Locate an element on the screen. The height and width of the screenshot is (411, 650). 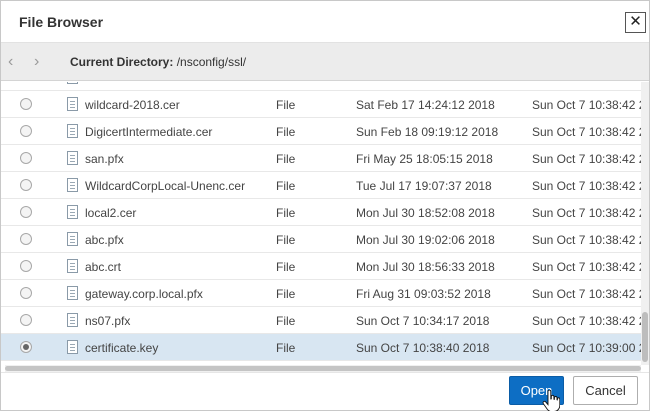
file-modified: Fri Aug 31 09:03:52 2018 is located at coordinates (423, 294).